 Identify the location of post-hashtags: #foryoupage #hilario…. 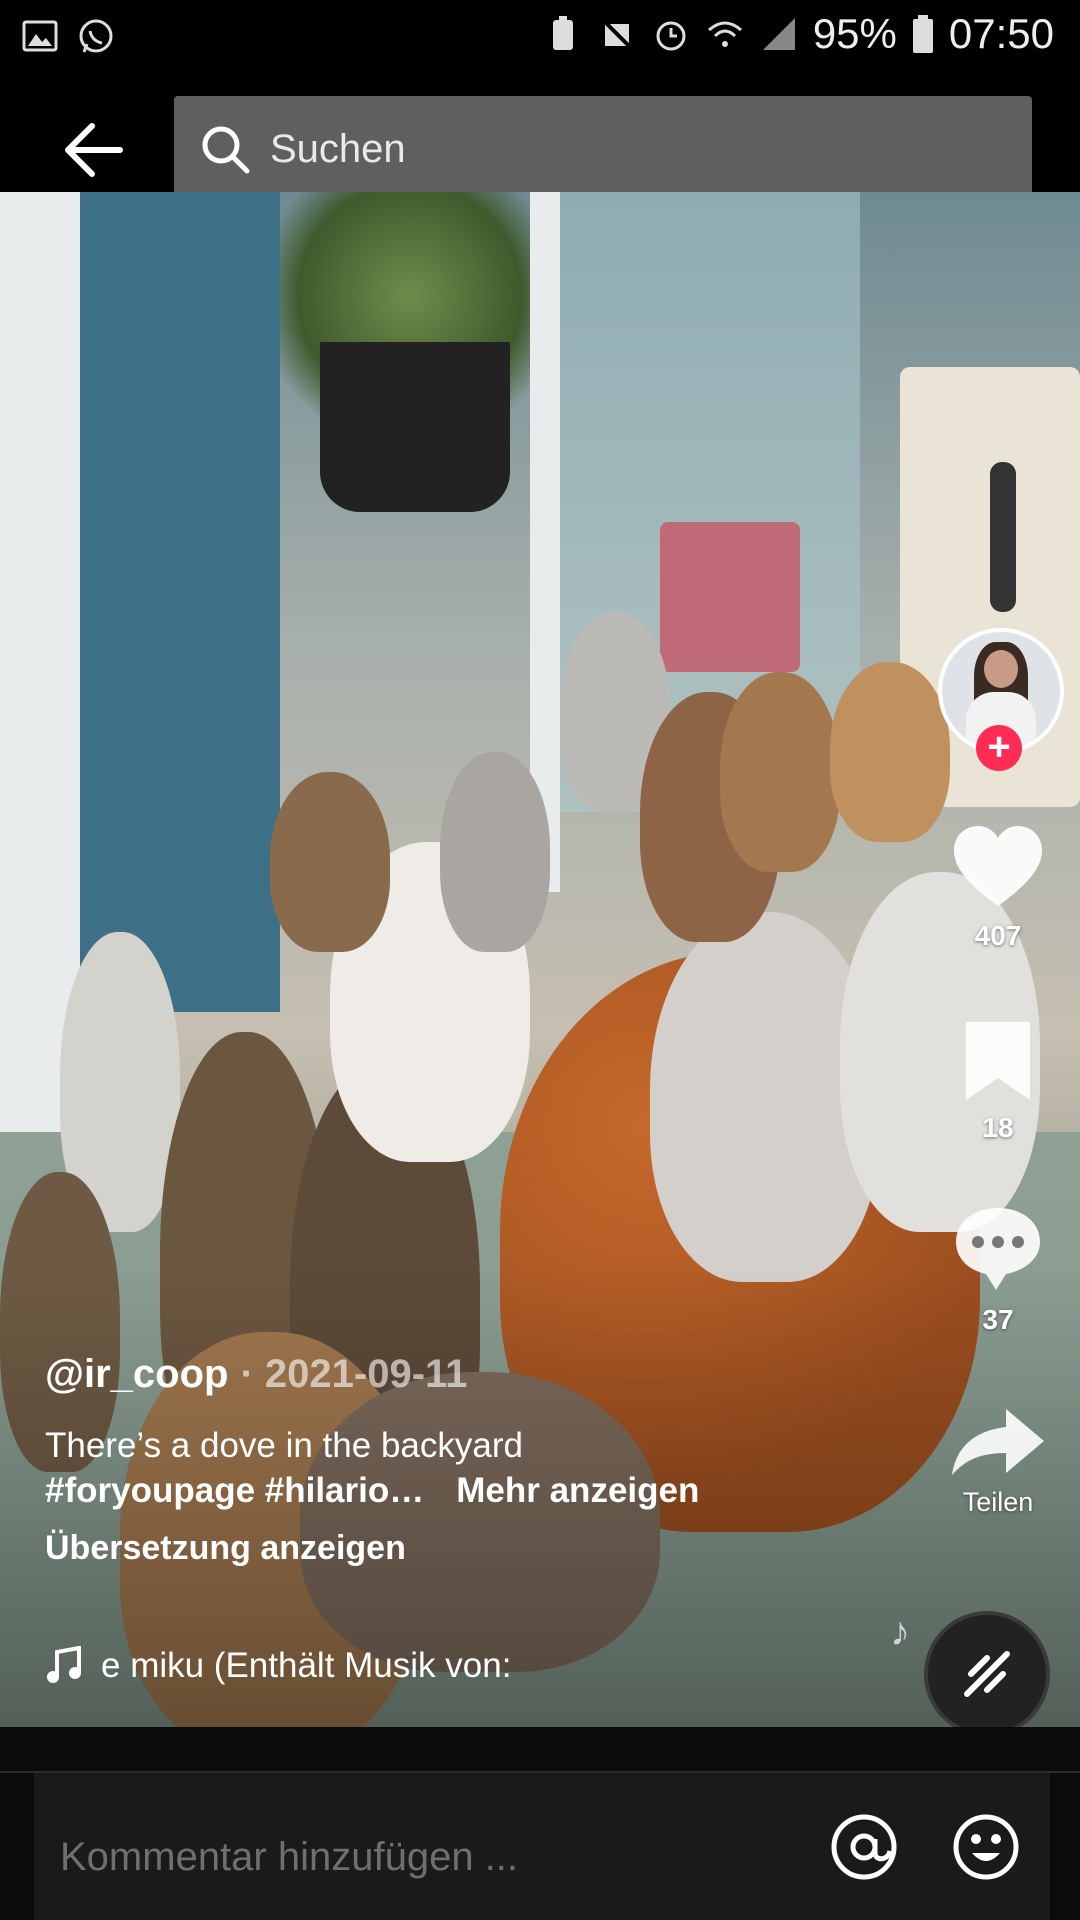
(234, 1491).